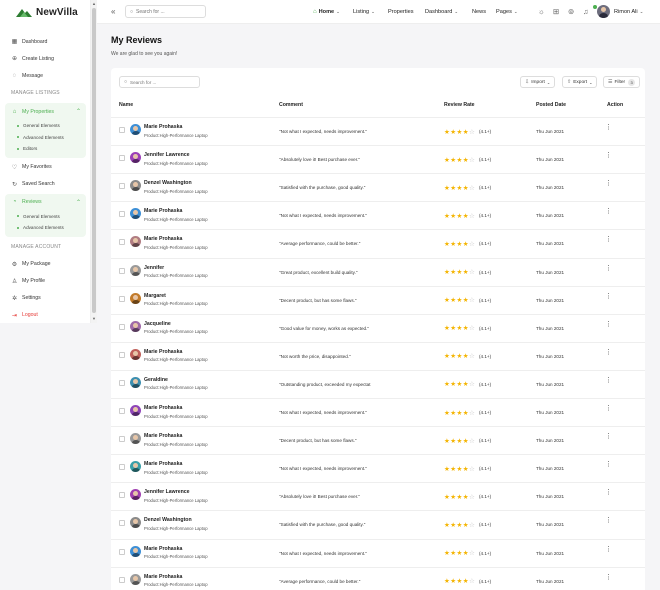 This screenshot has width=660, height=590. What do you see at coordinates (326, 12) in the screenshot?
I see `nav-home: ⌂ Home ⌄` at bounding box center [326, 12].